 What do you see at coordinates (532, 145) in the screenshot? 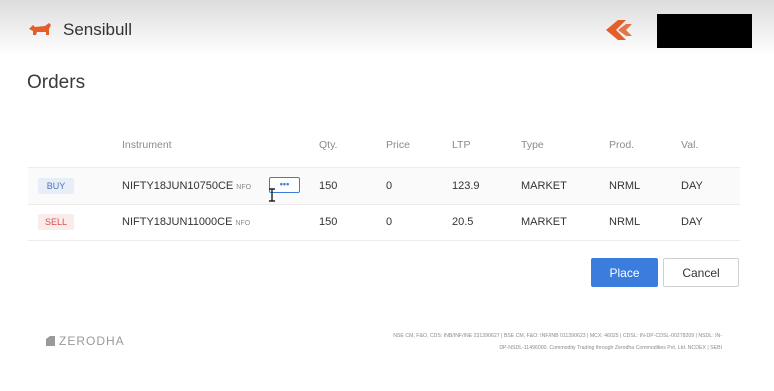
I see `col-header-type: Type` at bounding box center [532, 145].